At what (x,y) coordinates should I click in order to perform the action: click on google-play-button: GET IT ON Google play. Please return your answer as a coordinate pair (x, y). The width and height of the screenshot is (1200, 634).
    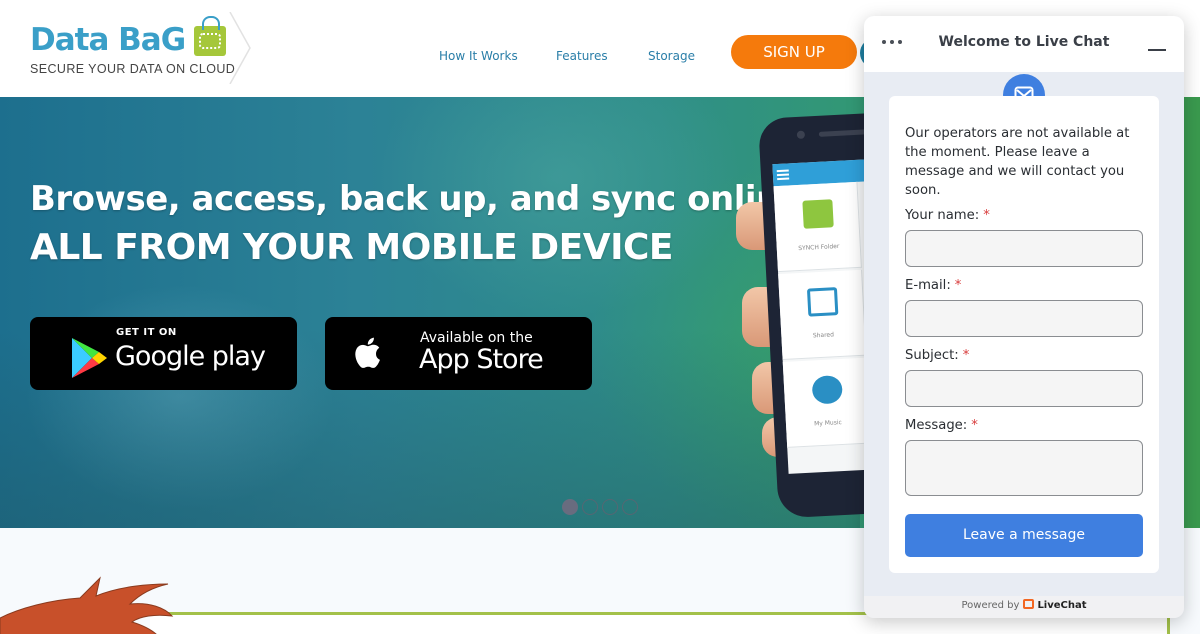
    Looking at the image, I should click on (163, 353).